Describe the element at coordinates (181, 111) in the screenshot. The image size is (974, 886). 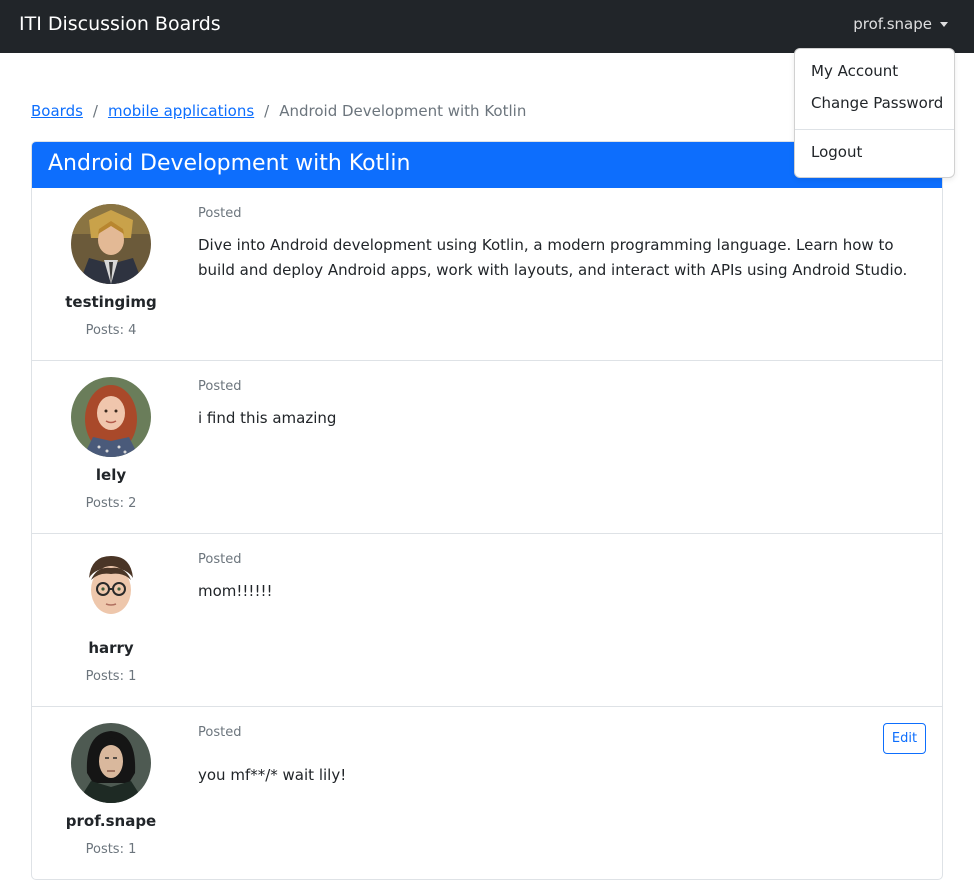
I see `breadcrumb-category-link: mobile applications` at that location.